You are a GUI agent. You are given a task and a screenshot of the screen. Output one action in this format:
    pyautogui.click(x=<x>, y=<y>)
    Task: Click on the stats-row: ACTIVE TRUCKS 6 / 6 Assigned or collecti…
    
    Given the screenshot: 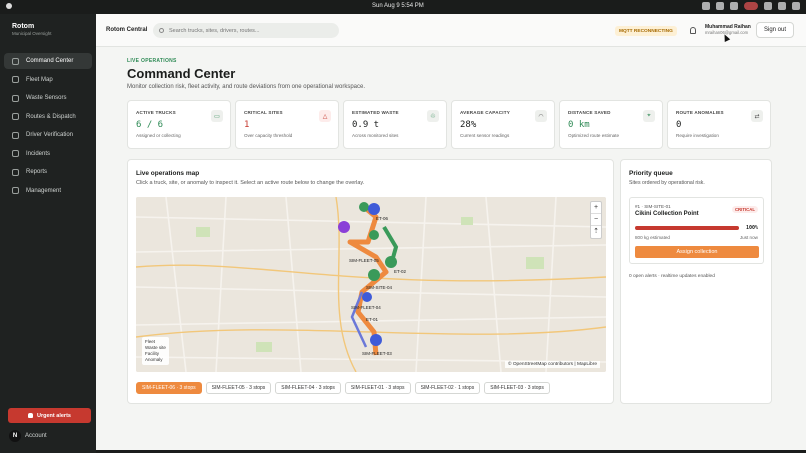 What is the action you would take?
    pyautogui.click(x=449, y=124)
    